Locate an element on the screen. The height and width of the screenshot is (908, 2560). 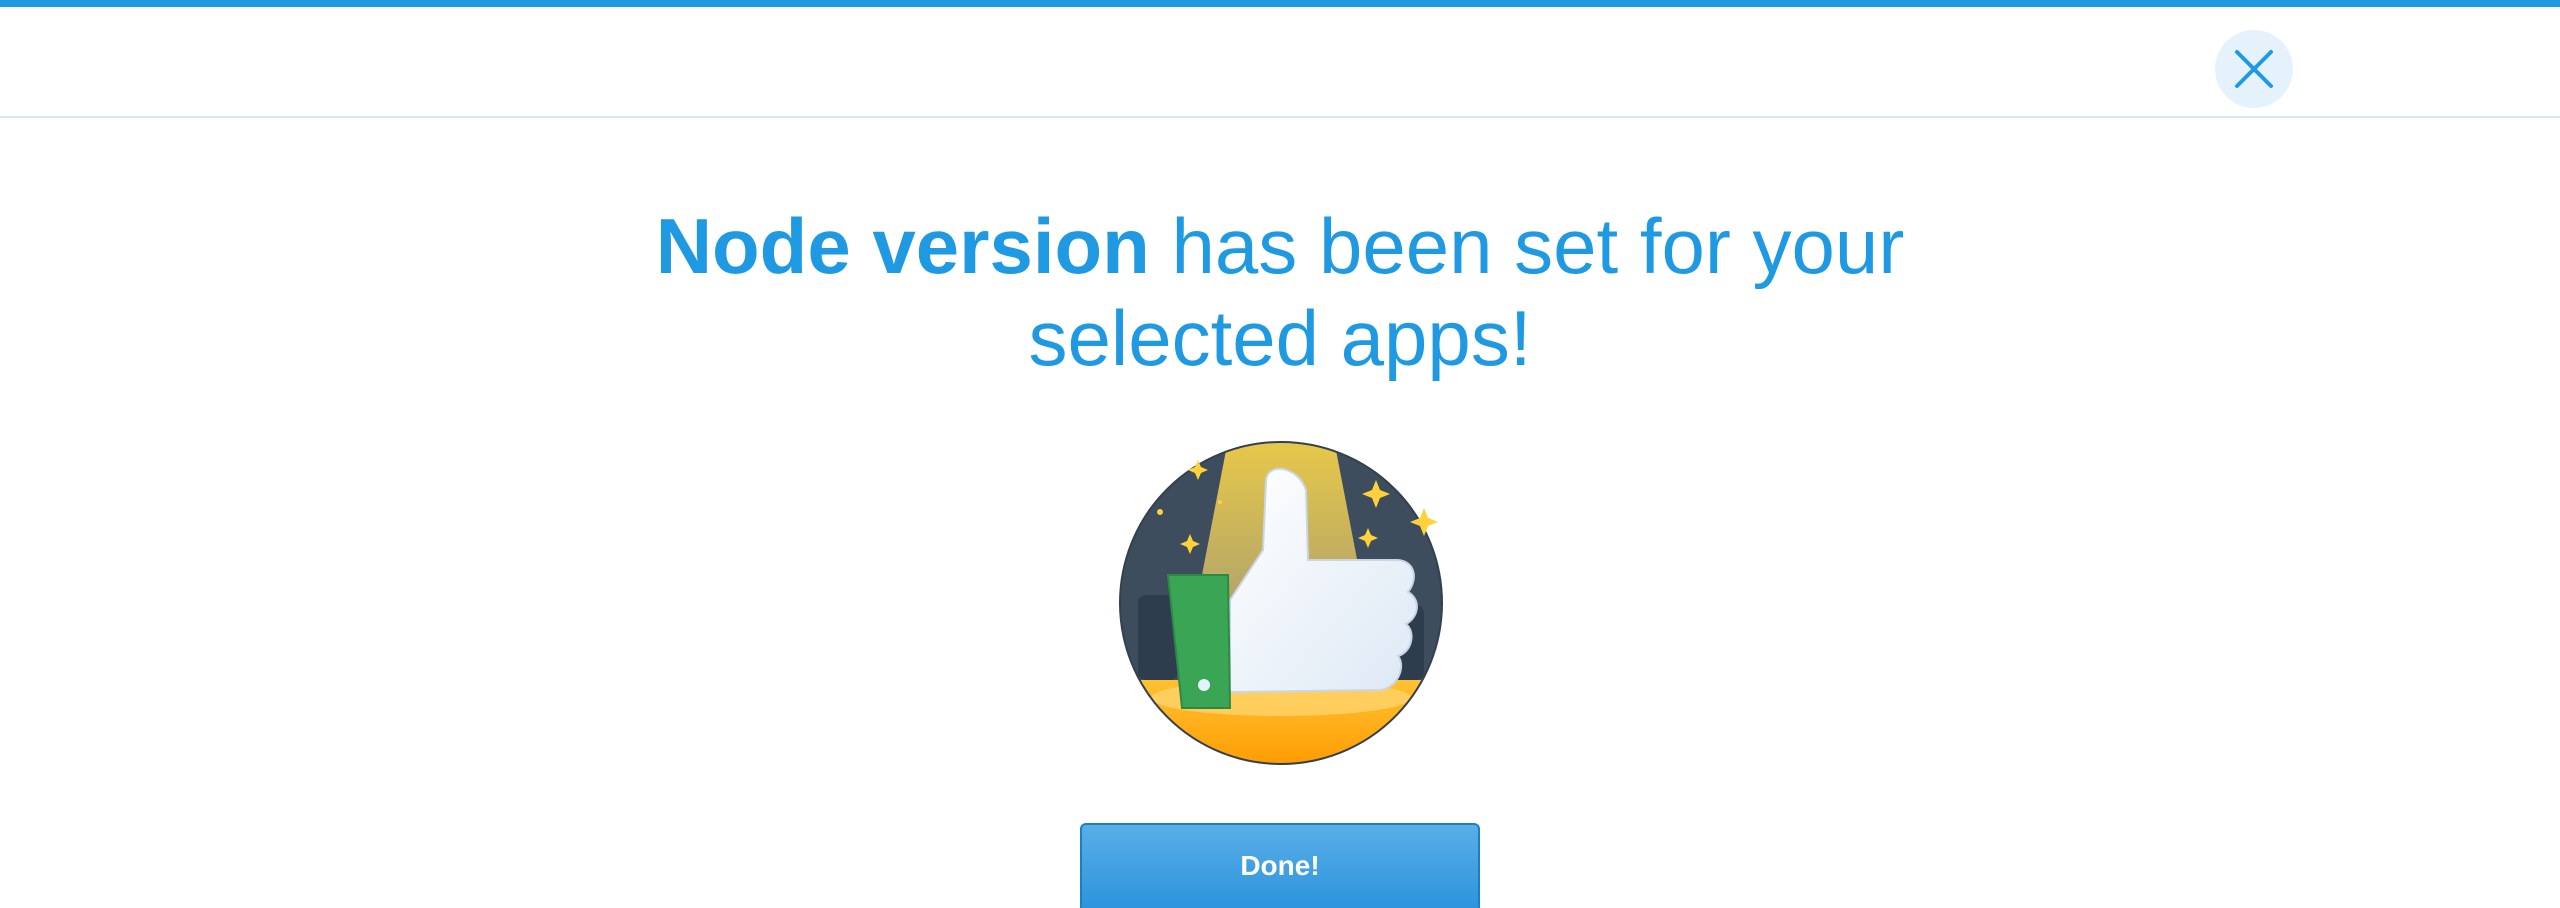
headline-rest-text: has been set for your is located at coordinates (1527, 246).